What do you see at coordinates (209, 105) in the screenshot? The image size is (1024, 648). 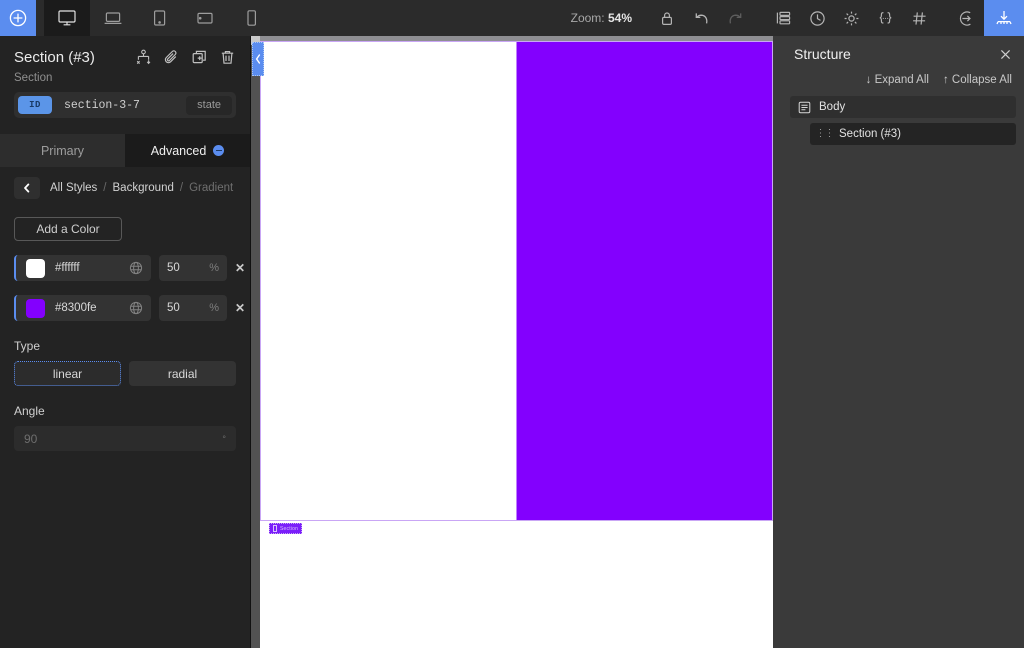 I see `state-button: state` at bounding box center [209, 105].